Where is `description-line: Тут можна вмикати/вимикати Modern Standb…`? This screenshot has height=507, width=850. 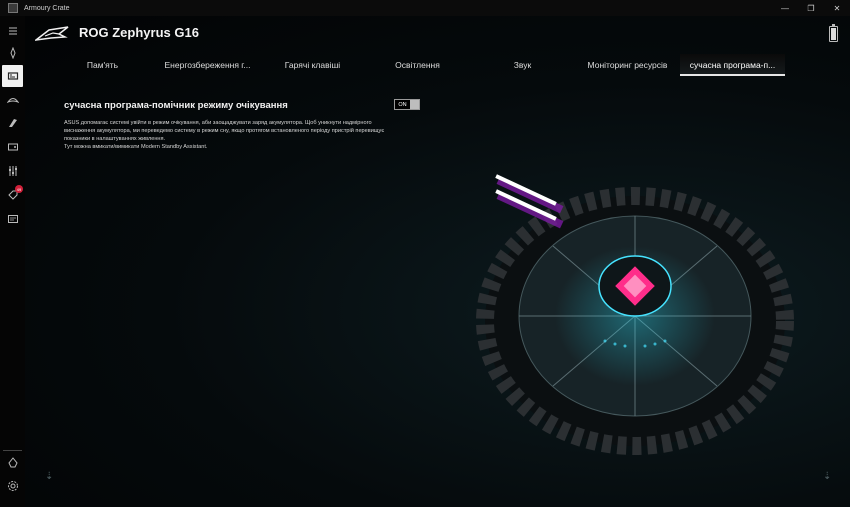
description-line: Тут можна вмикати/вимикати Modern Standb… is located at coordinates (136, 147).